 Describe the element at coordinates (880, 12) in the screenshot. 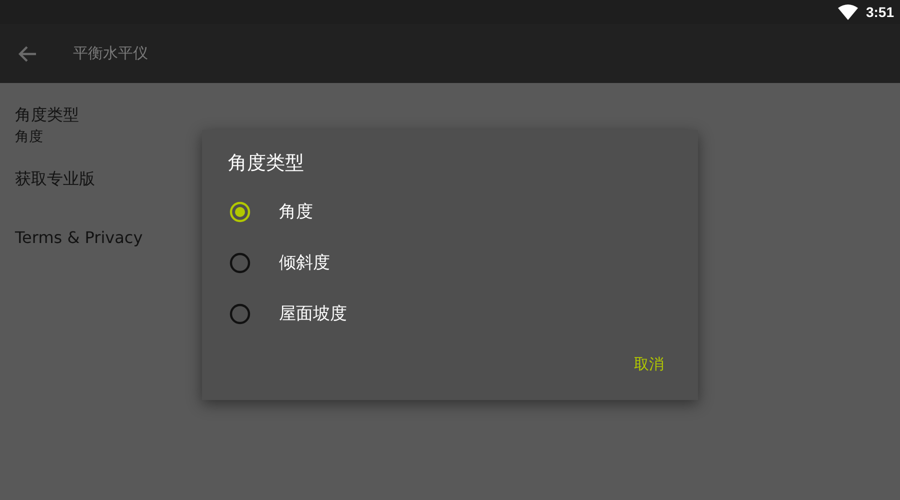

I see `clock-time: 3:51` at that location.